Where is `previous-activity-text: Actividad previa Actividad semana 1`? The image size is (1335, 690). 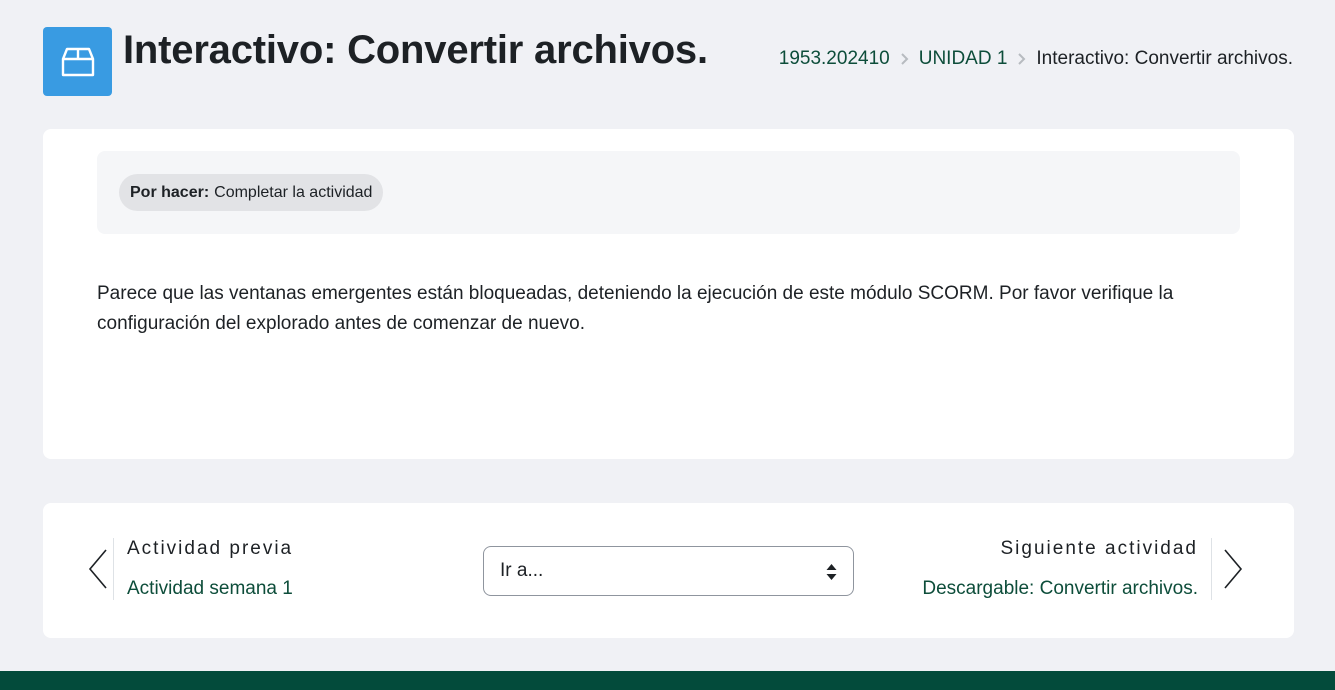
previous-activity-text: Actividad previa Actividad semana 1 is located at coordinates (203, 569).